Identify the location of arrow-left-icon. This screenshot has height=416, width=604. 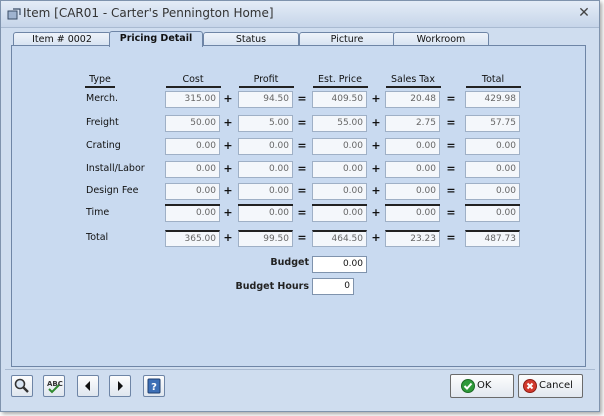
(87, 386).